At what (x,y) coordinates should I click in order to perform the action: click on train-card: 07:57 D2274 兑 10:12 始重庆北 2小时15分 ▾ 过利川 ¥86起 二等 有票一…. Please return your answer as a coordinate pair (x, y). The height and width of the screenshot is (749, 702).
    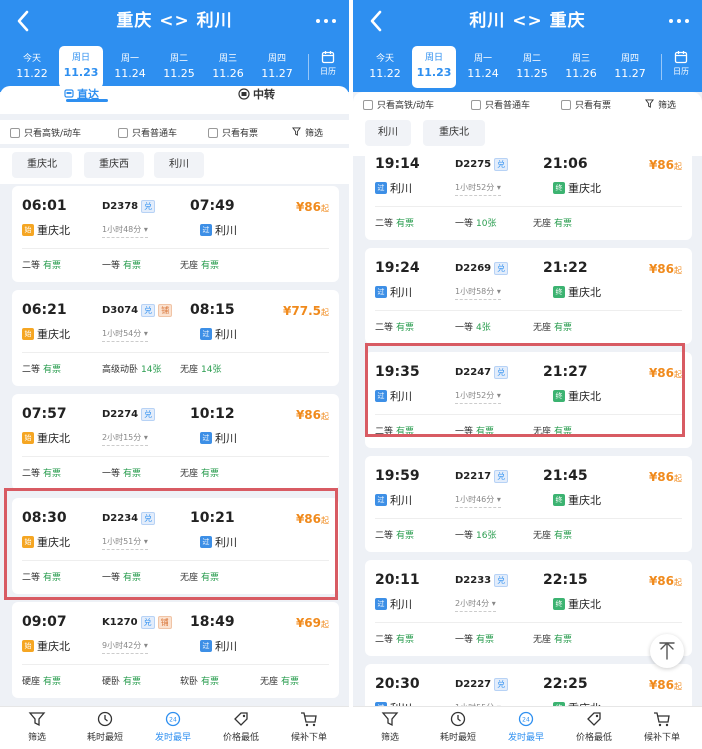
    Looking at the image, I should click on (175, 442).